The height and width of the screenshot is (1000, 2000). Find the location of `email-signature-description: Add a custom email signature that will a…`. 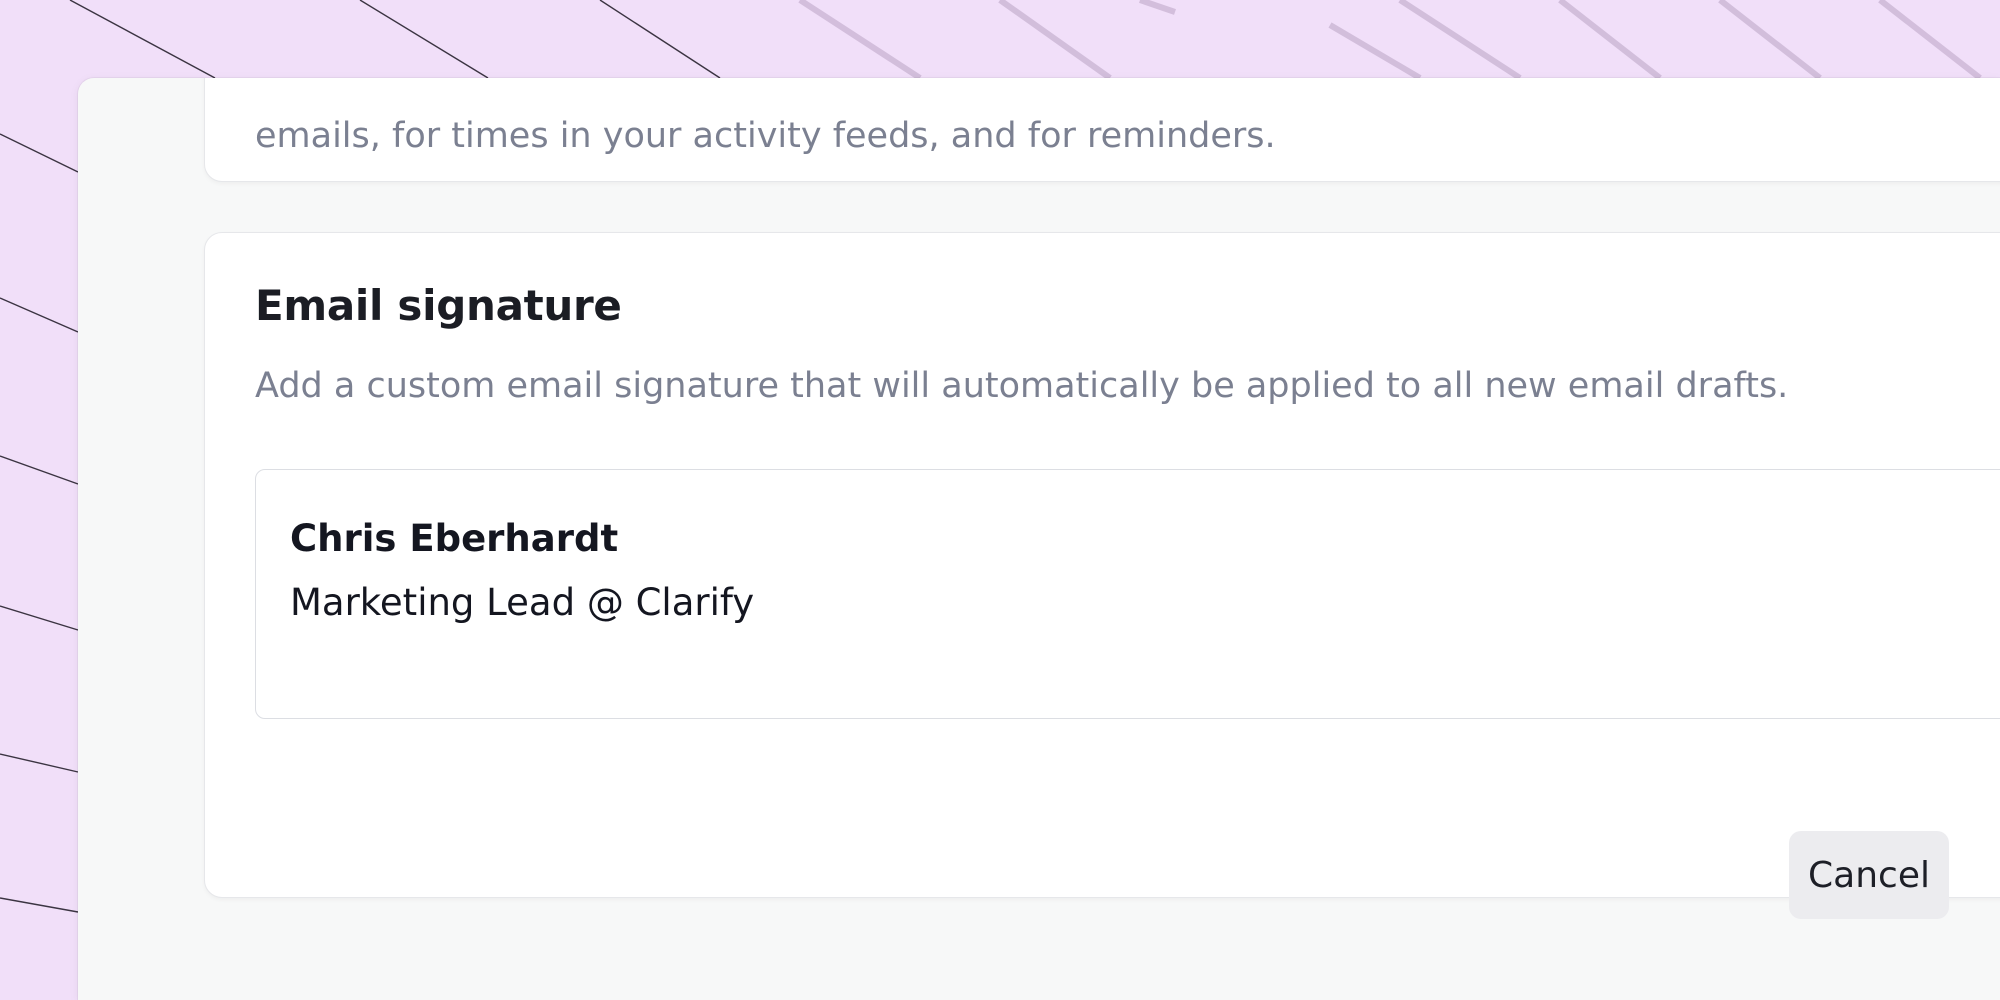

email-signature-description: Add a custom email signature that will a… is located at coordinates (1022, 386).